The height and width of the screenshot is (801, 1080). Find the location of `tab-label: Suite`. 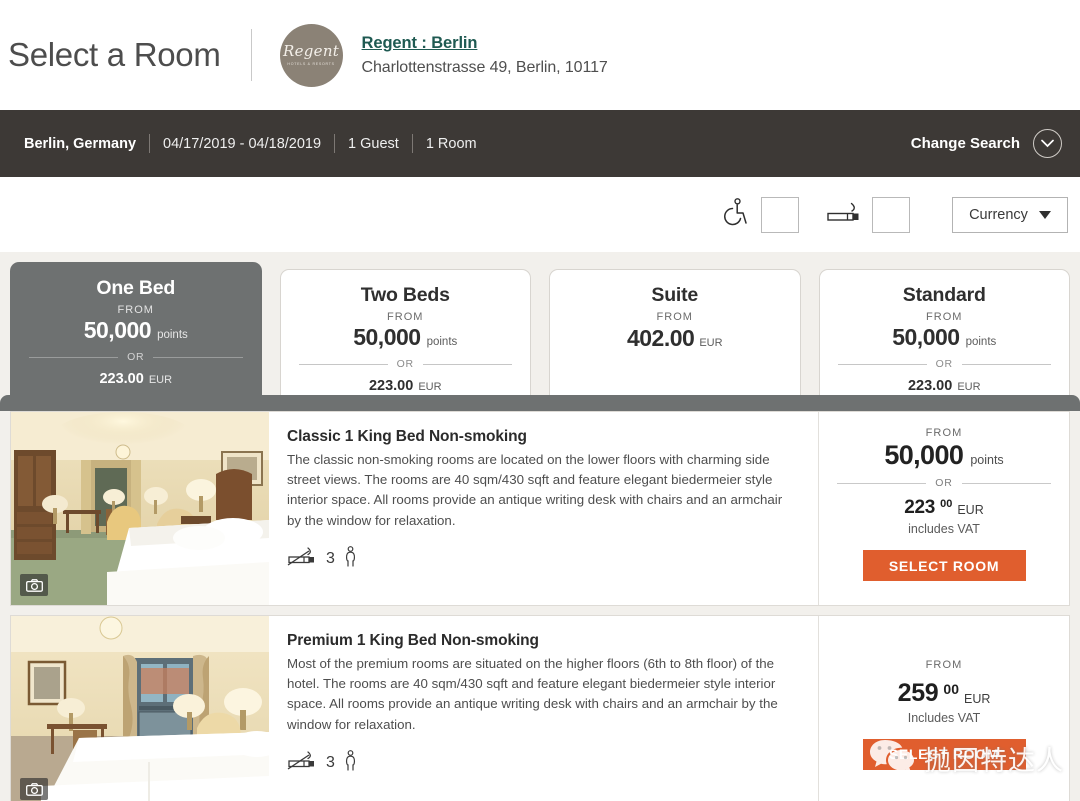

tab-label: Suite is located at coordinates (675, 295).